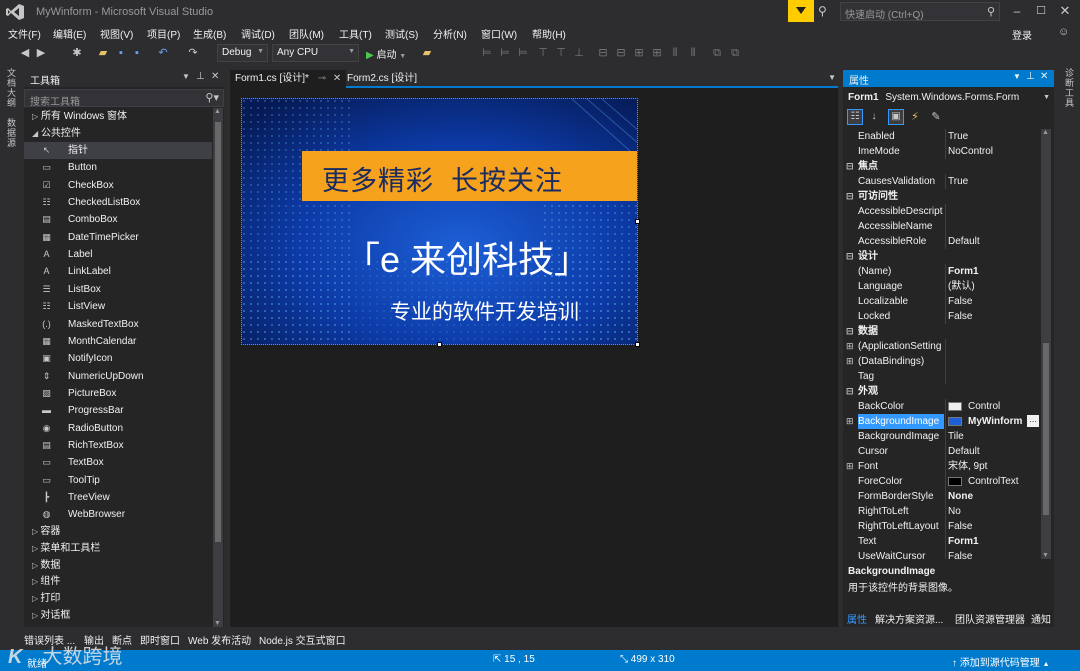 The width and height of the screenshot is (1080, 671). Describe the element at coordinates (941, 526) in the screenshot. I see `property-row: RightToLeftLayout False` at that location.